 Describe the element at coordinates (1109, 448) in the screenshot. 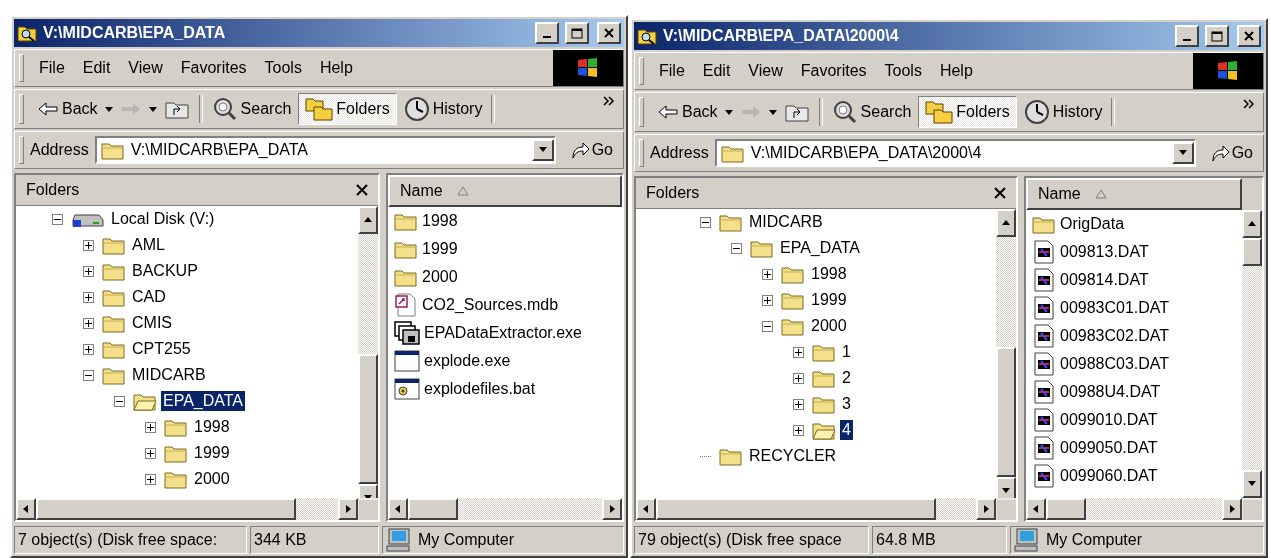

I see `file-name: 0099050.DAT` at that location.